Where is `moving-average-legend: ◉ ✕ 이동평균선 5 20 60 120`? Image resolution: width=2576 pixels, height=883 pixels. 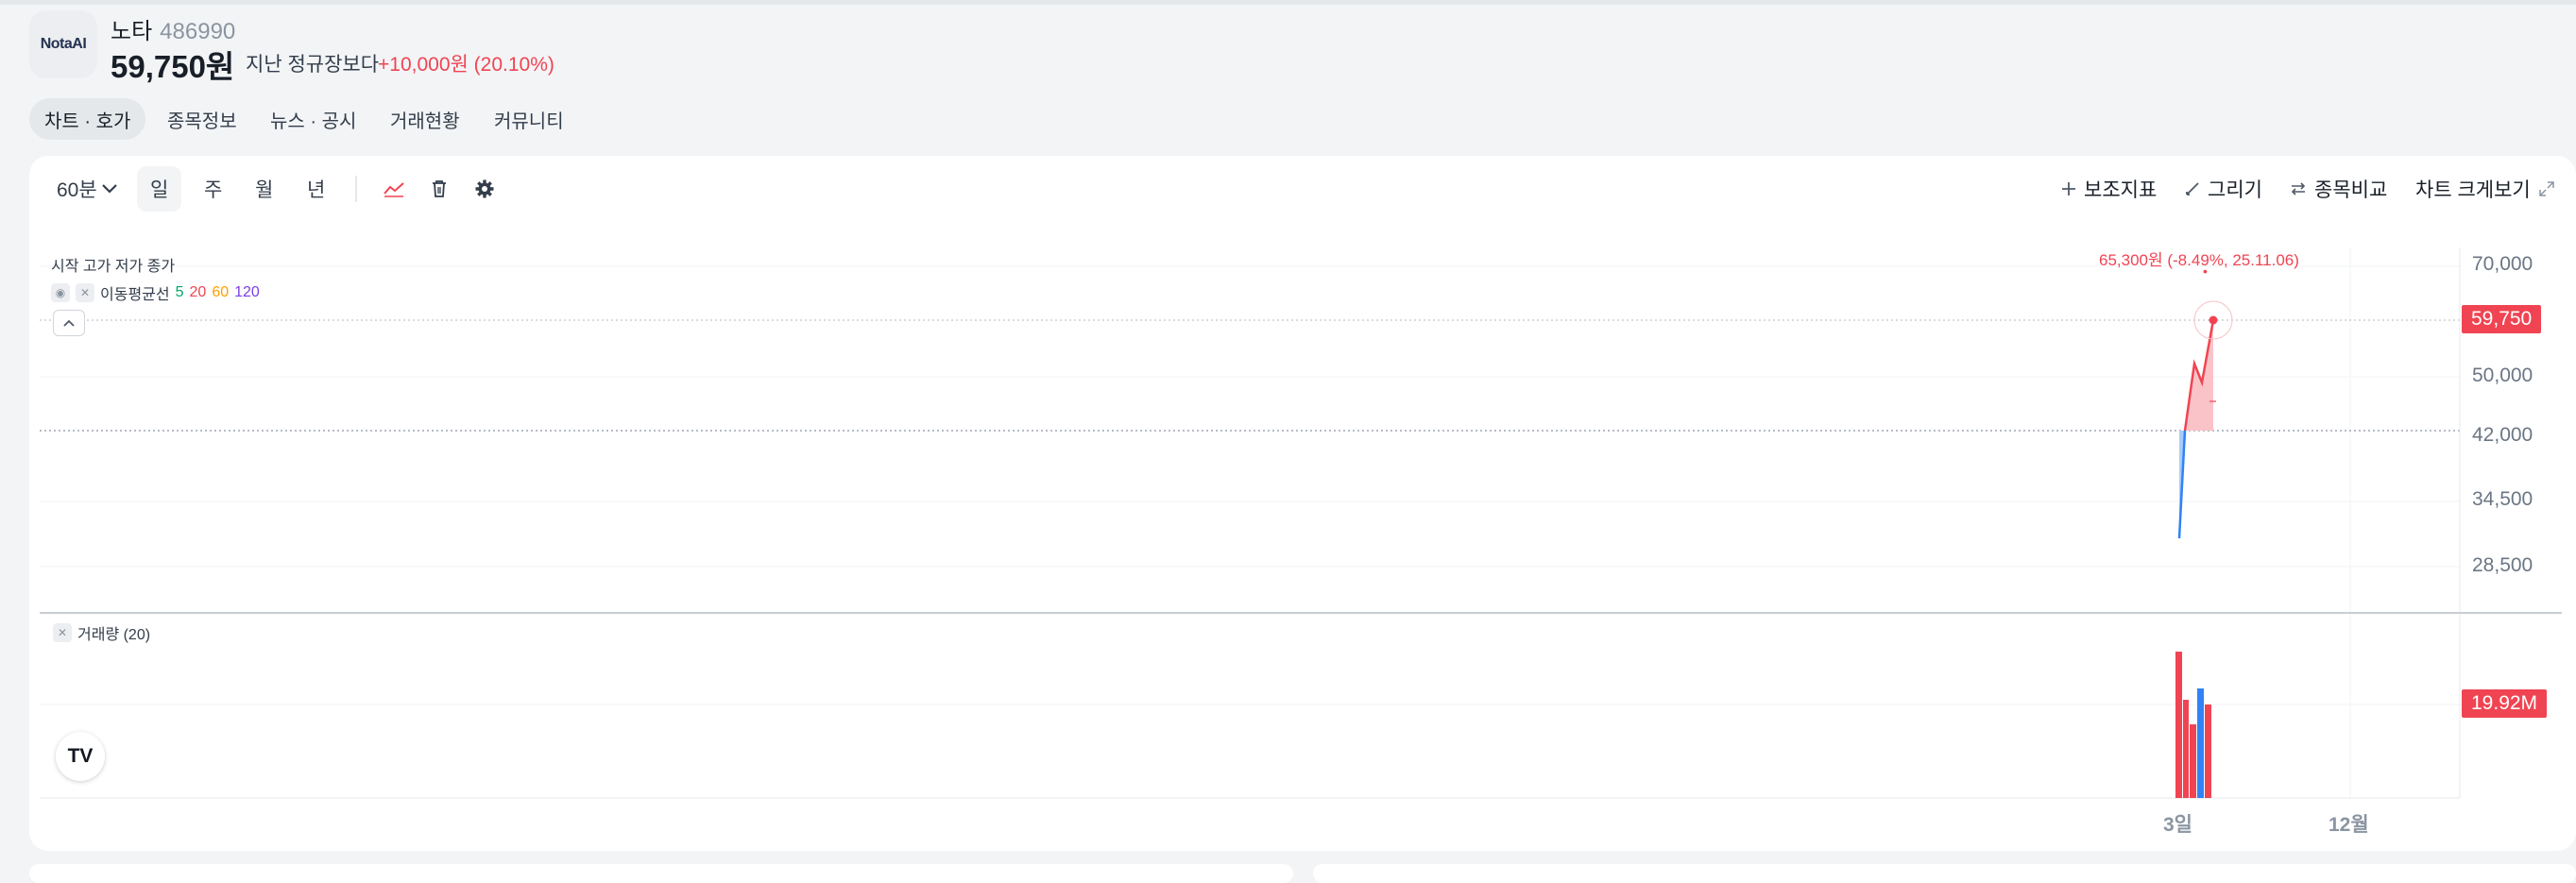 moving-average-legend: ◉ ✕ 이동평균선 5 20 60 120 is located at coordinates (156, 292).